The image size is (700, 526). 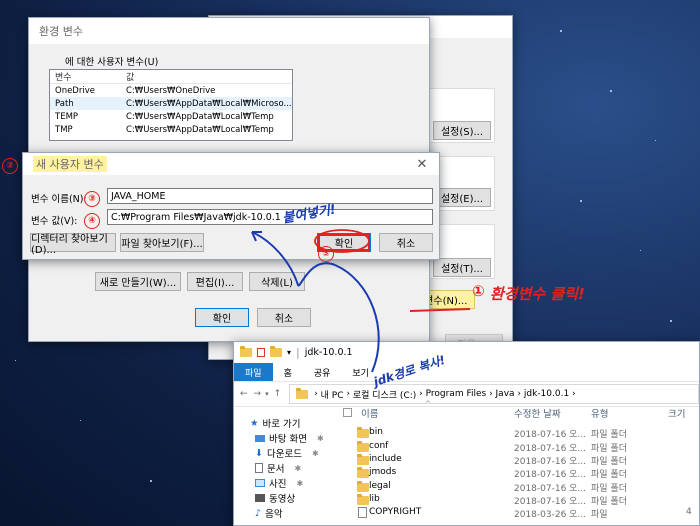 I want to click on video-icon, so click(x=260, y=498).